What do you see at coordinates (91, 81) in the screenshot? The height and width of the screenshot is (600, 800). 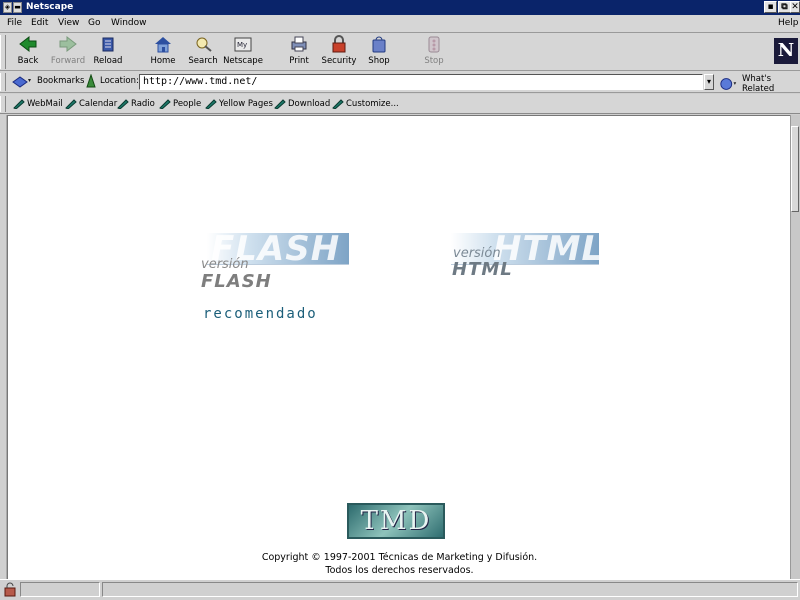 I see `location-page-icon` at bounding box center [91, 81].